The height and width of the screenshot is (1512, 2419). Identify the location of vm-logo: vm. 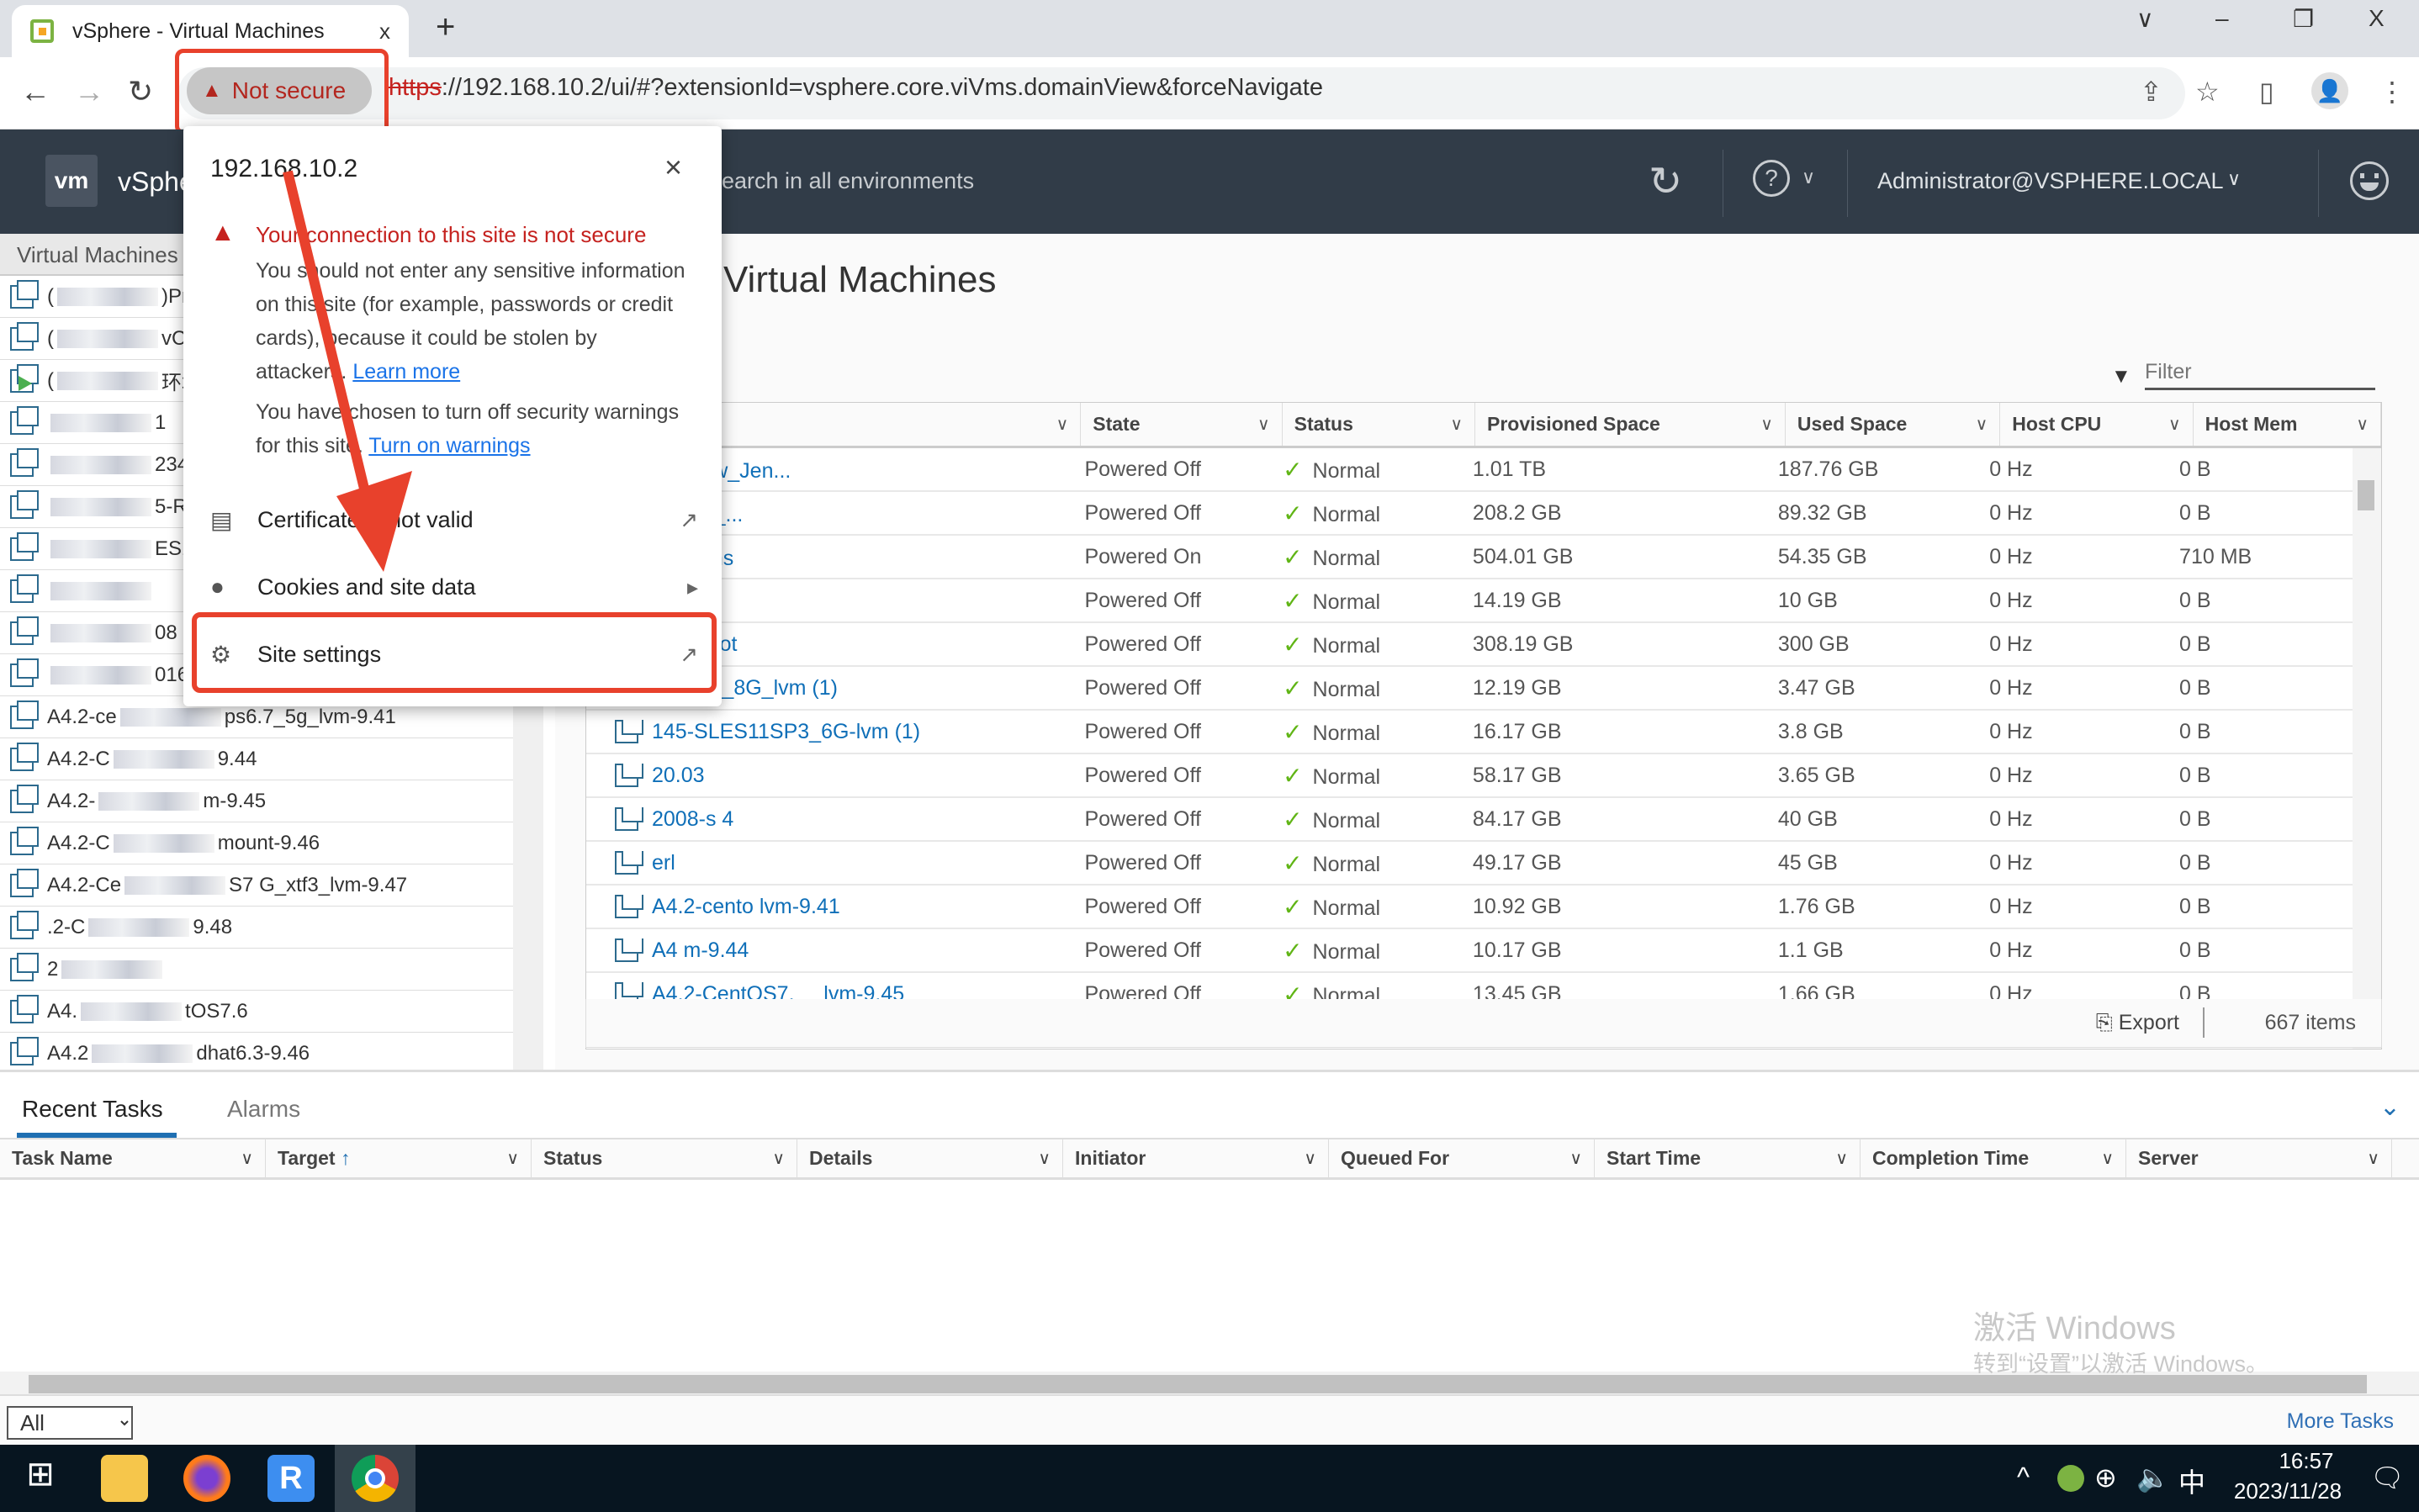
(71, 181).